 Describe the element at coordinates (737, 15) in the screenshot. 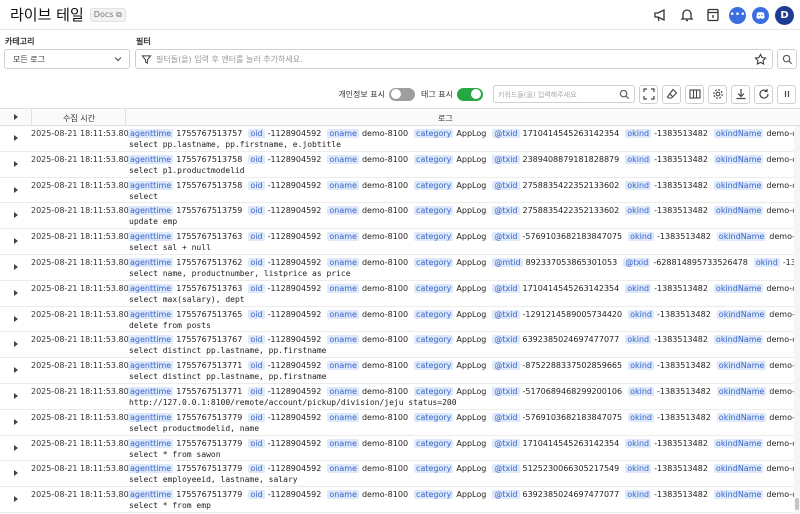

I see `more-dots-icon: •••` at that location.